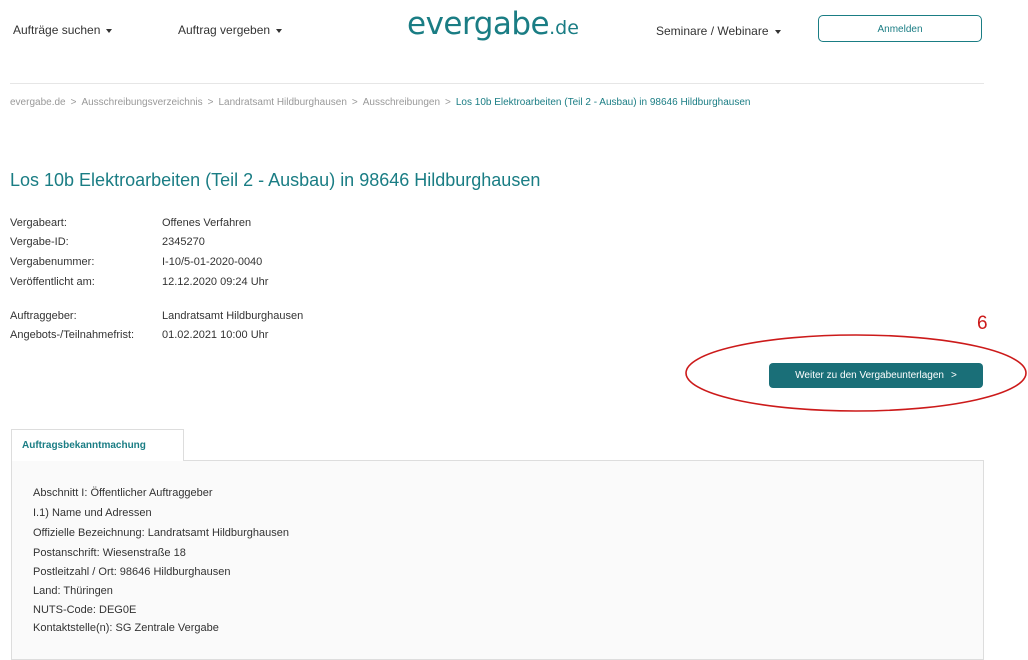 This screenshot has width=1028, height=660. I want to click on vergabeunterlagen-button-label: Weiter zu den Vergabeunterlagen, so click(869, 375).